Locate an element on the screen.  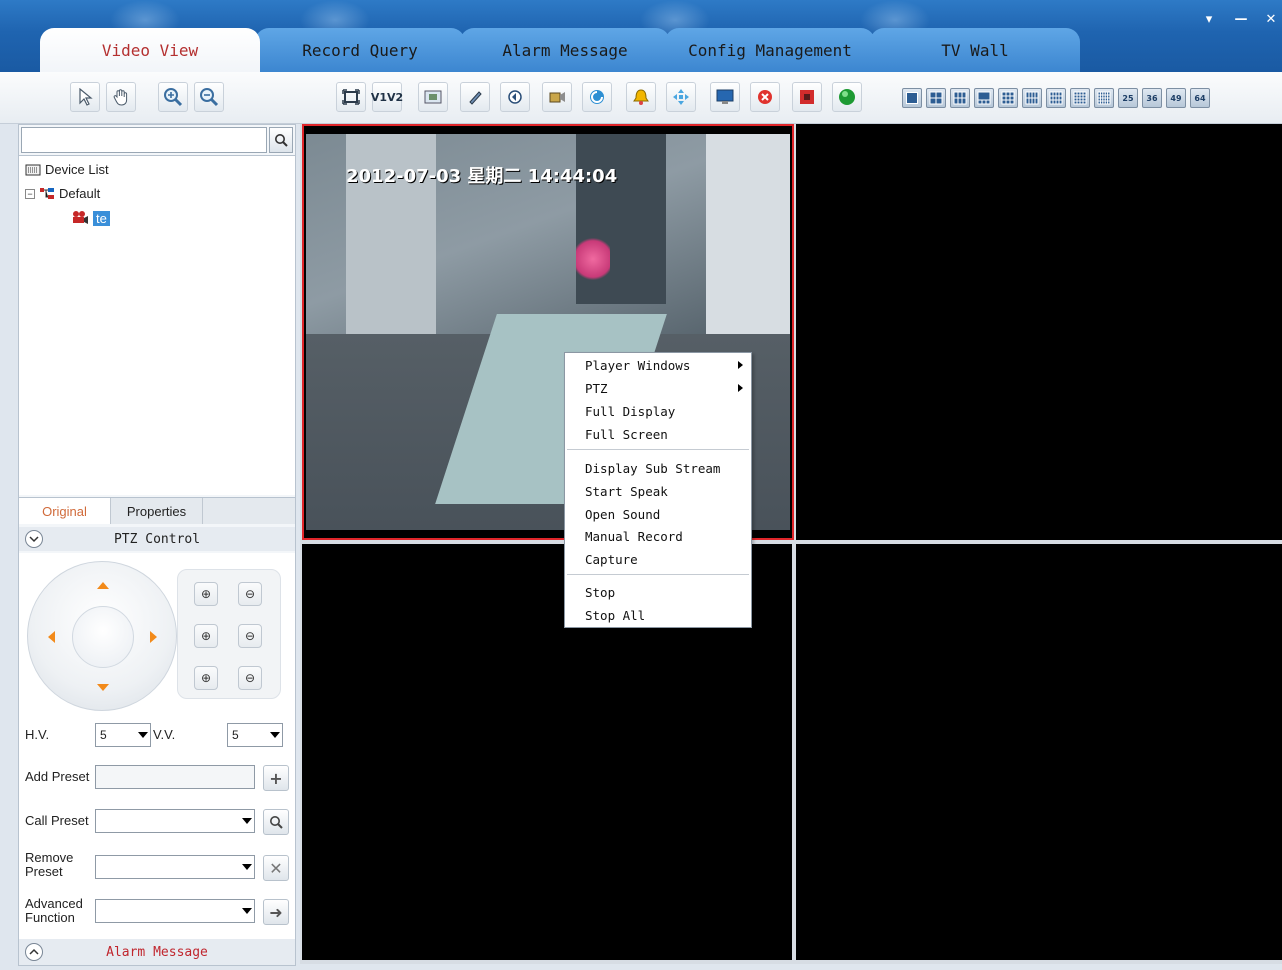
tab-video-view: Video View is located at coordinates (150, 50).